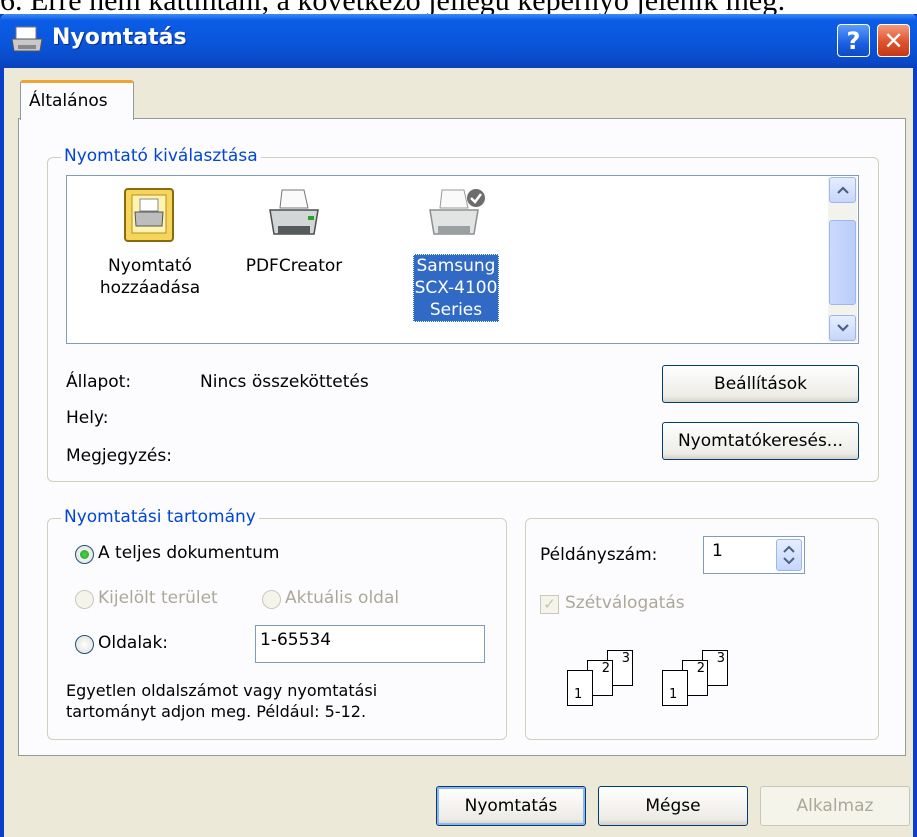 This screenshot has height=837, width=917. What do you see at coordinates (119, 456) in the screenshot?
I see `comment-label: Megjegyzés:` at bounding box center [119, 456].